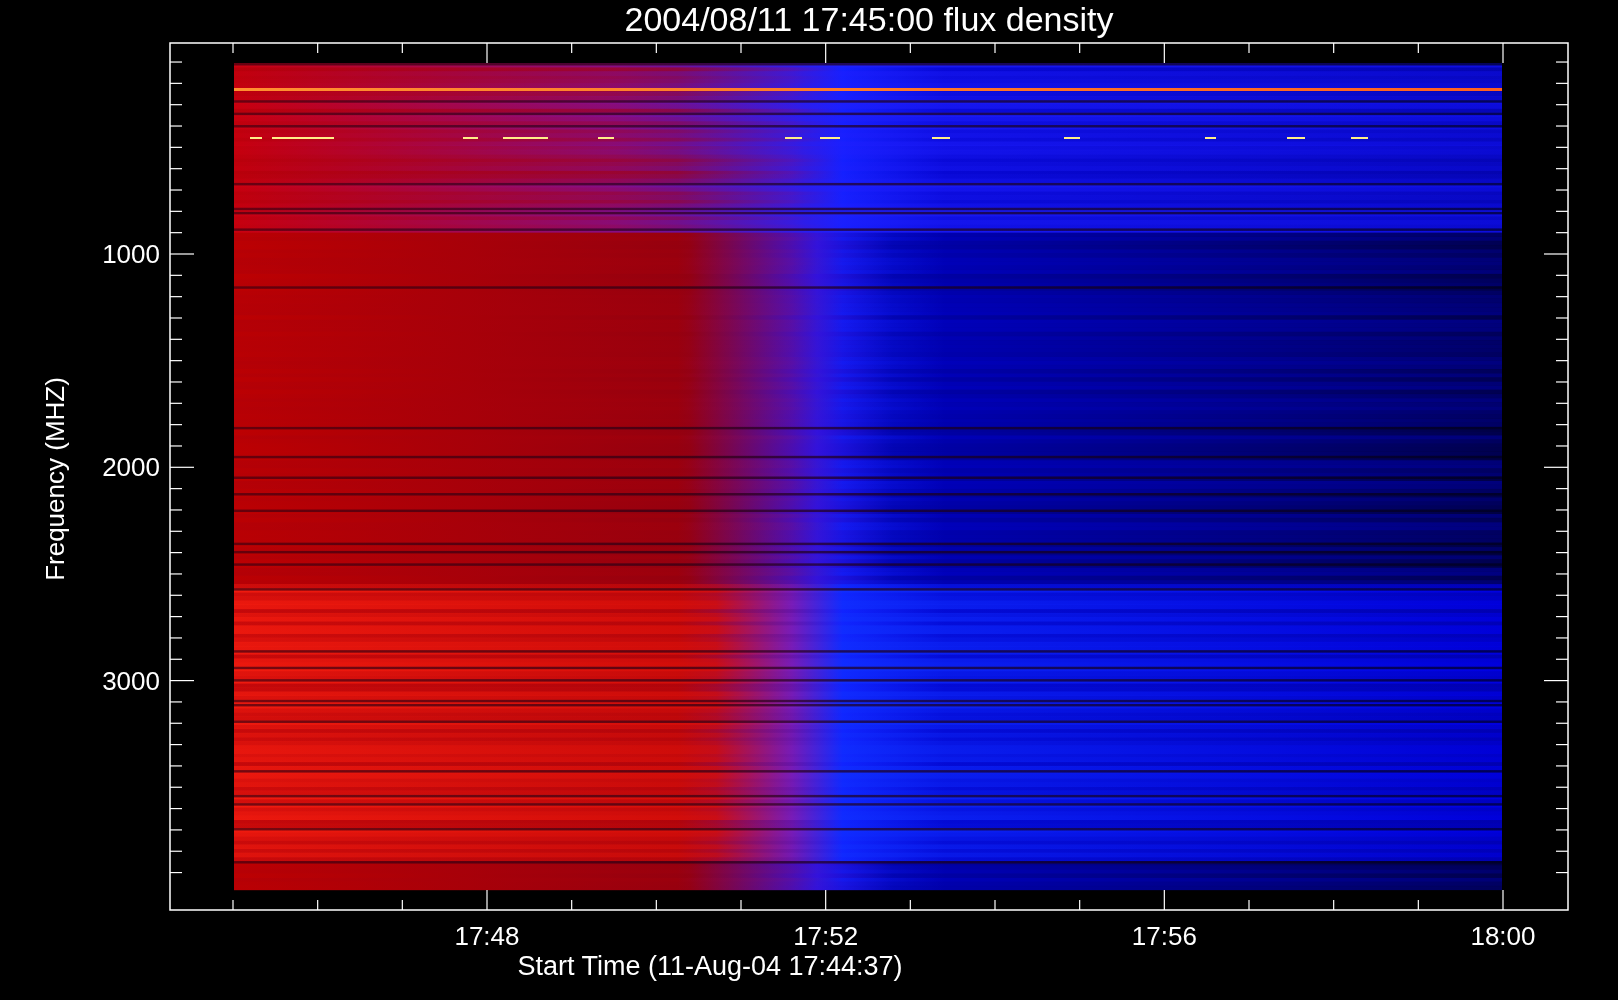 This screenshot has height=1000, width=1618. I want to click on x-tick-label: 17:52, so click(826, 936).